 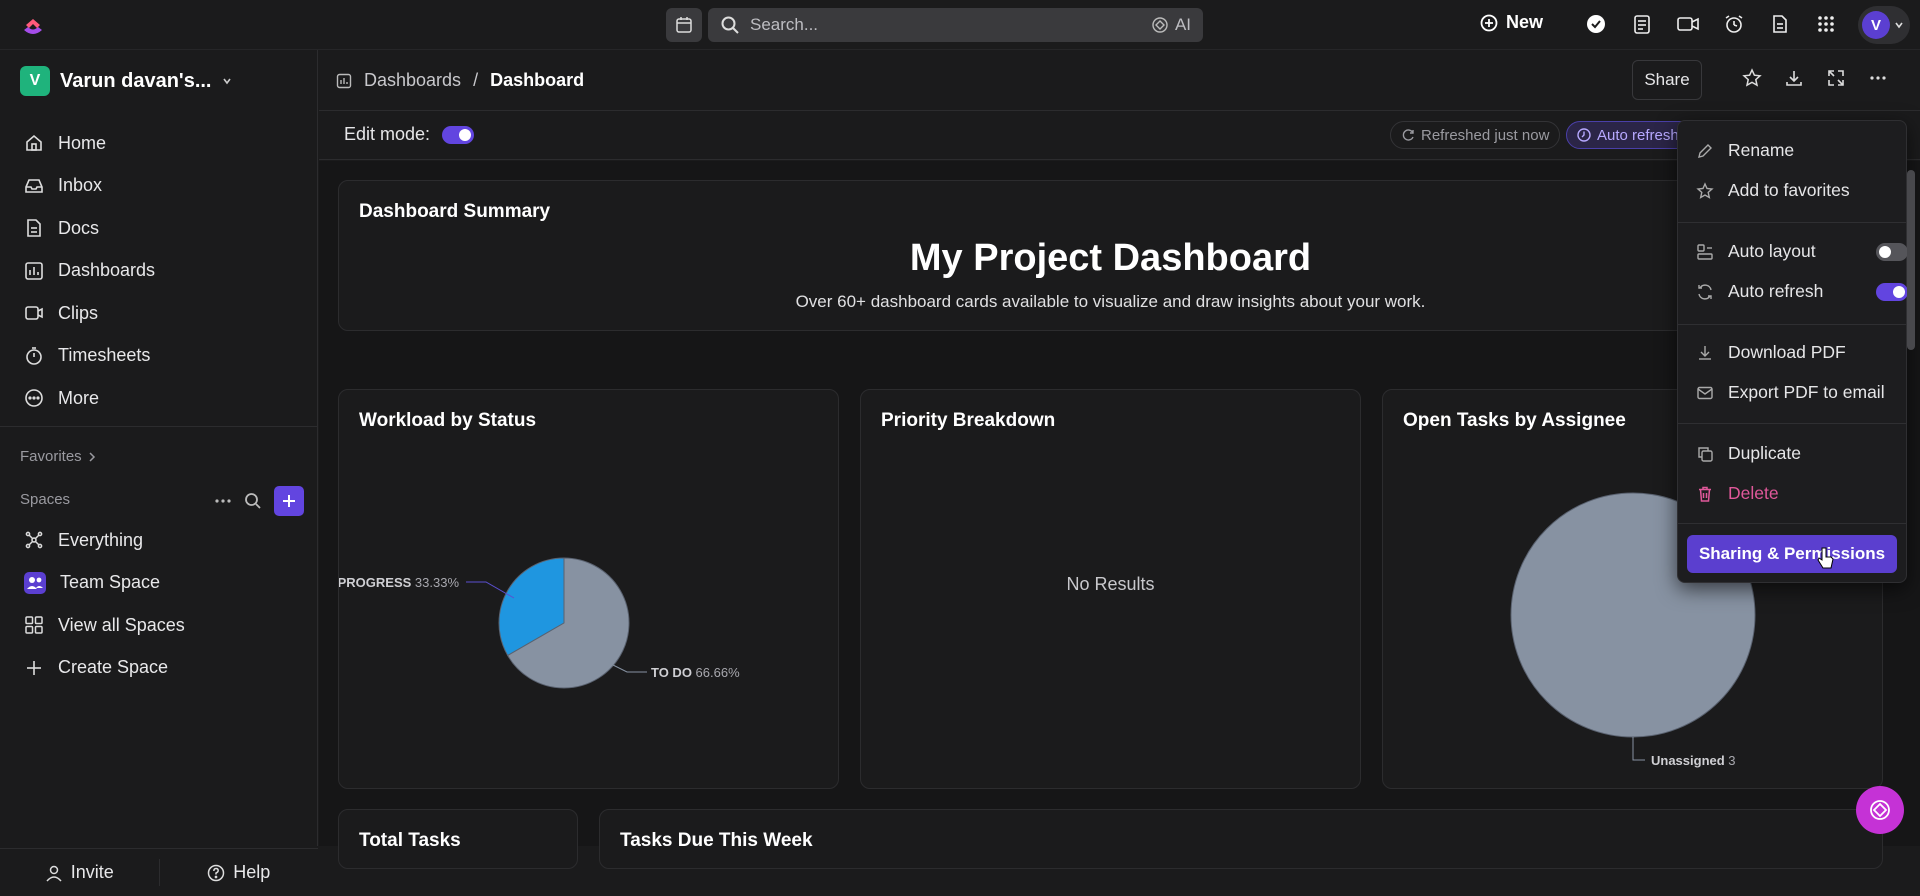 I want to click on avatar: V, so click(x=1876, y=25).